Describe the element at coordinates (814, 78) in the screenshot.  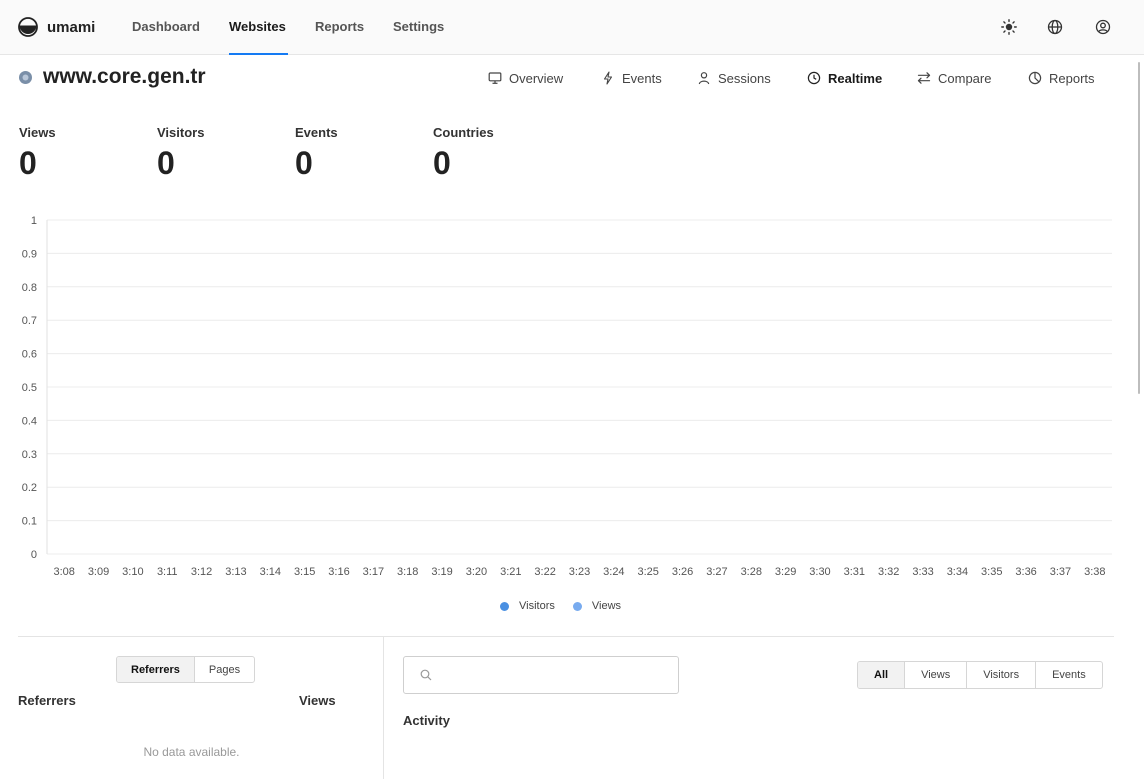
I see `clock-icon` at that location.